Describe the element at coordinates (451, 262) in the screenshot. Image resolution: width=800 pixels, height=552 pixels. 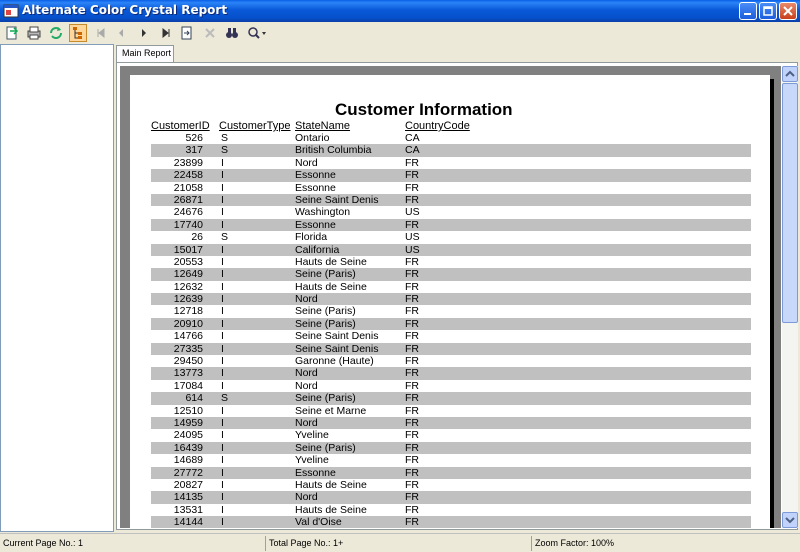
I see `table-row: 20553 I Hauts de Seine FR` at that location.